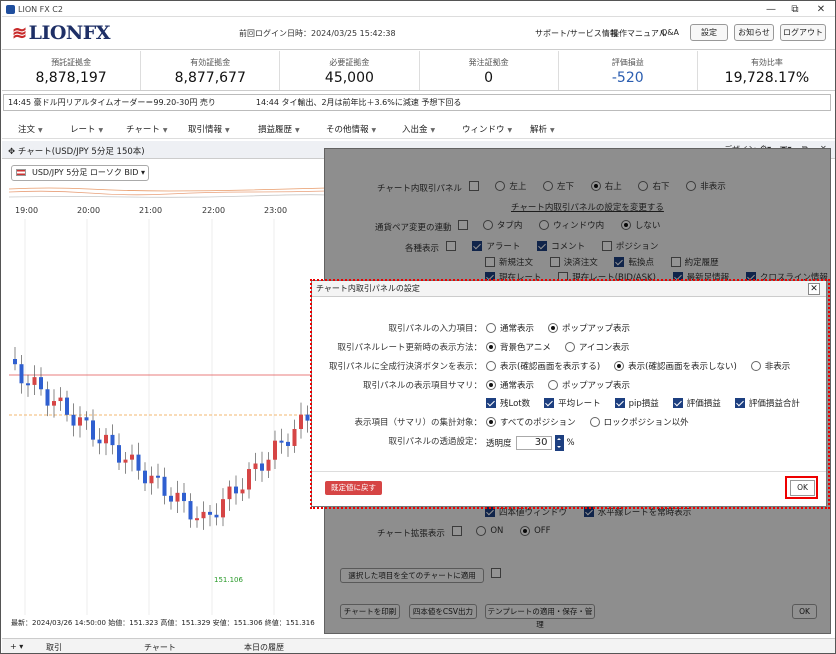 This screenshot has width=836, height=654. Describe the element at coordinates (709, 32) in the screenshot. I see `settings-button: 設定` at that location.